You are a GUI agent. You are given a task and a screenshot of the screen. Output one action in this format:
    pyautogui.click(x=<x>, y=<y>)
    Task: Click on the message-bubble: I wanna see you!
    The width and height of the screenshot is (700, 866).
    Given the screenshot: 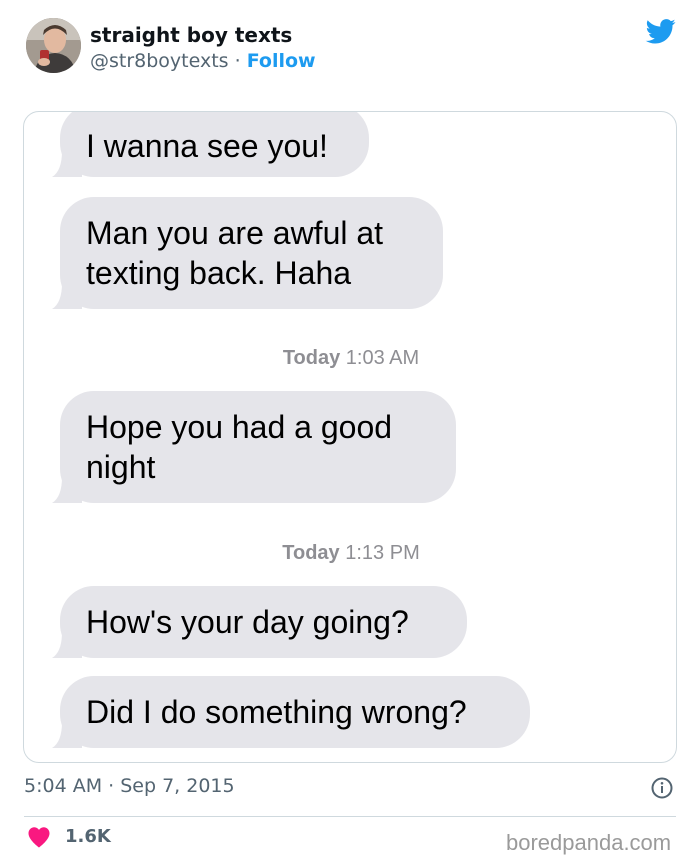 What is the action you would take?
    pyautogui.click(x=210, y=144)
    